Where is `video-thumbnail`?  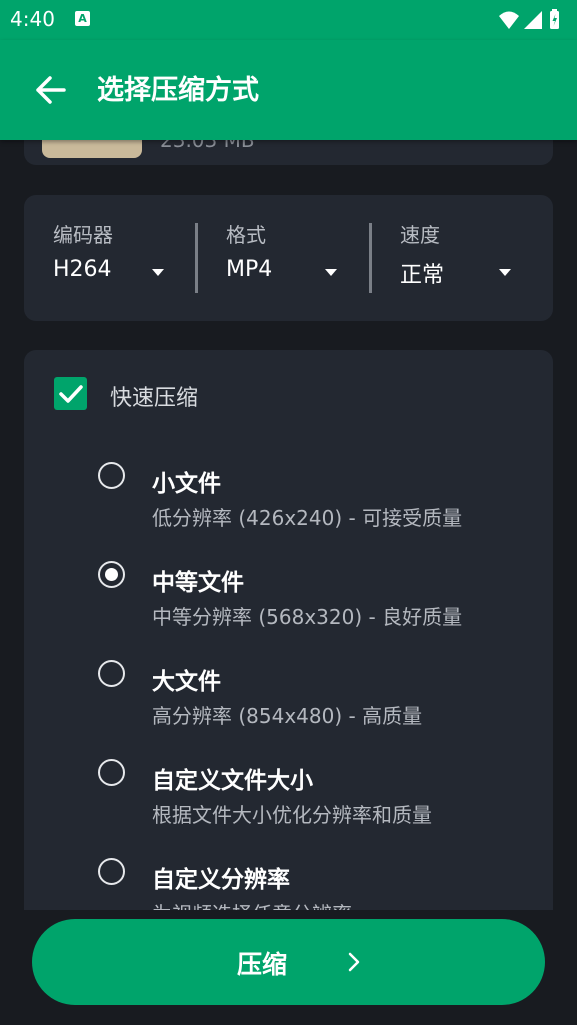
video-thumbnail is located at coordinates (92, 149).